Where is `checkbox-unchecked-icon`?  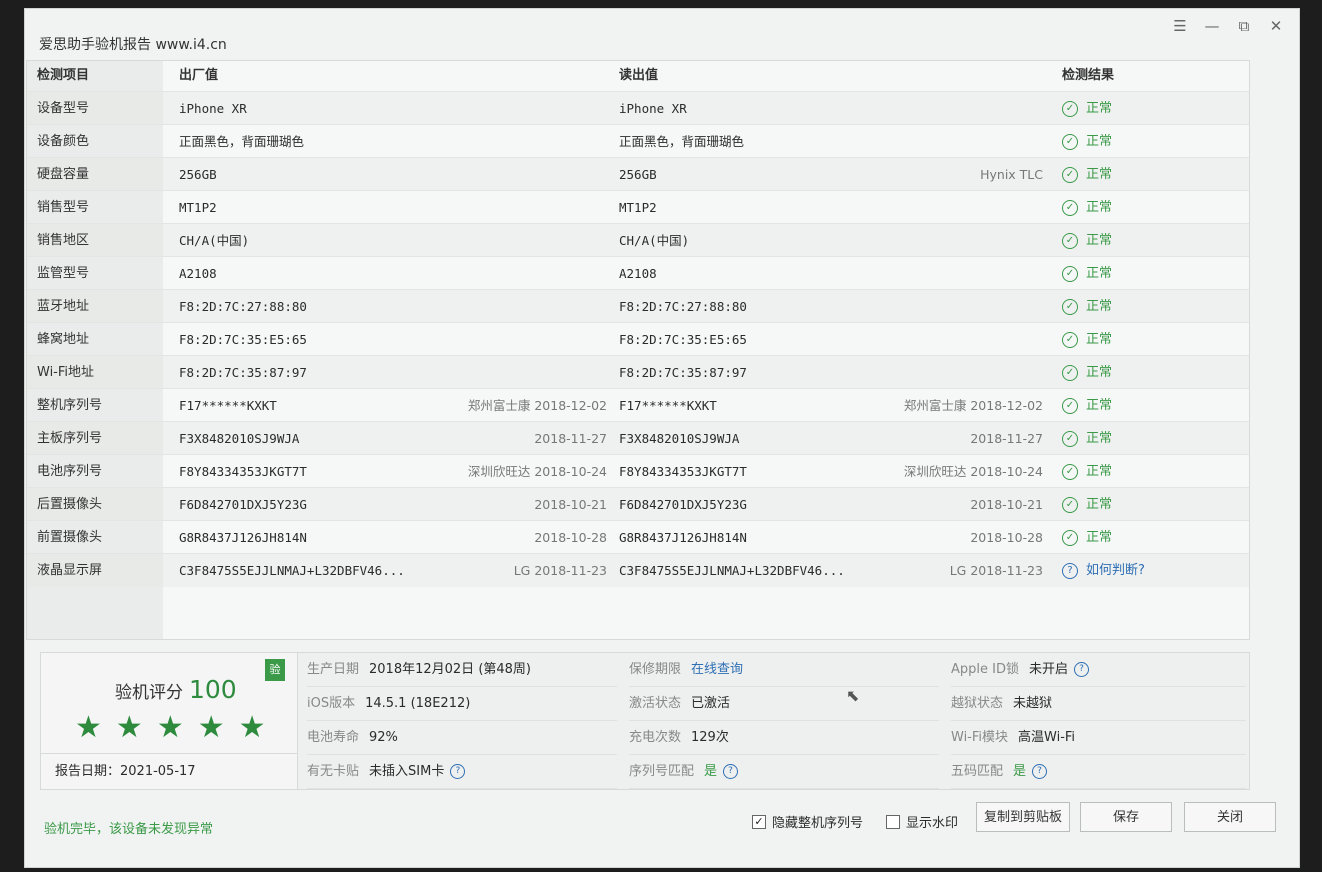 checkbox-unchecked-icon is located at coordinates (893, 821).